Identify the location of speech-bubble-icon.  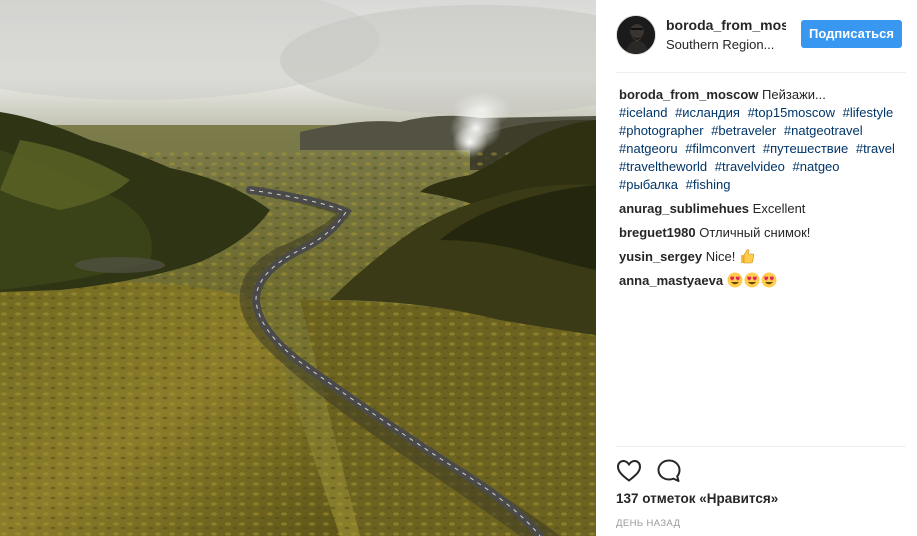
(669, 470).